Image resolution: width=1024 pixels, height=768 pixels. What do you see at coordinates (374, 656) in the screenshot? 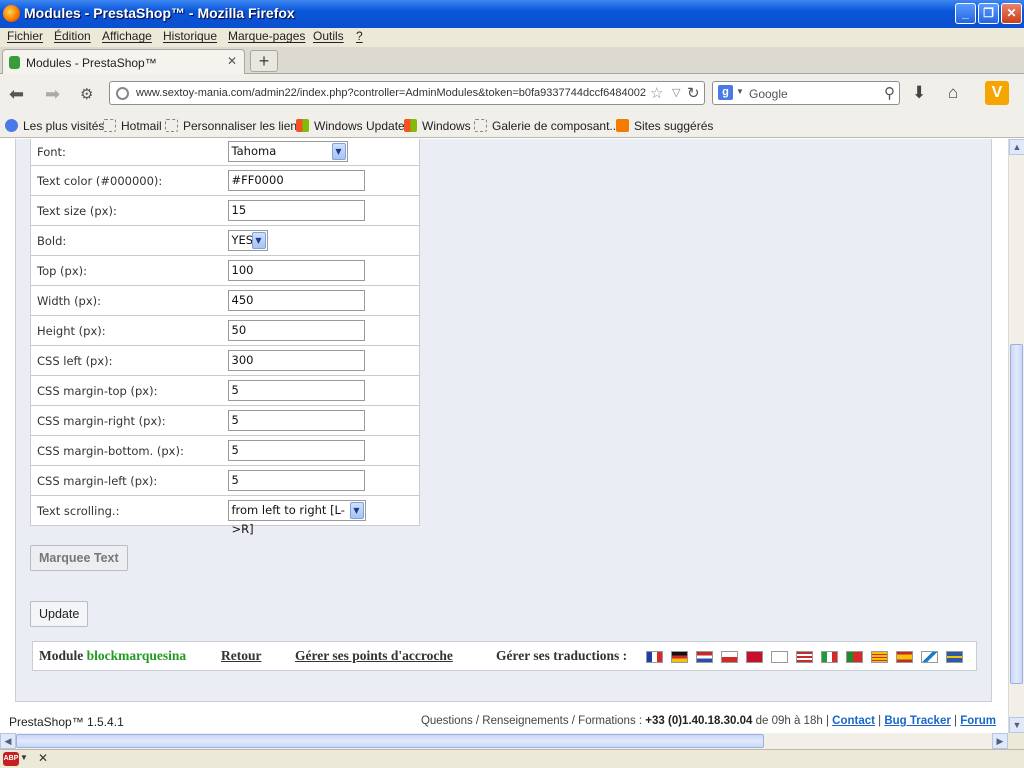
I see `manage-hooks-link: Gérer ses points d'accroche` at bounding box center [374, 656].